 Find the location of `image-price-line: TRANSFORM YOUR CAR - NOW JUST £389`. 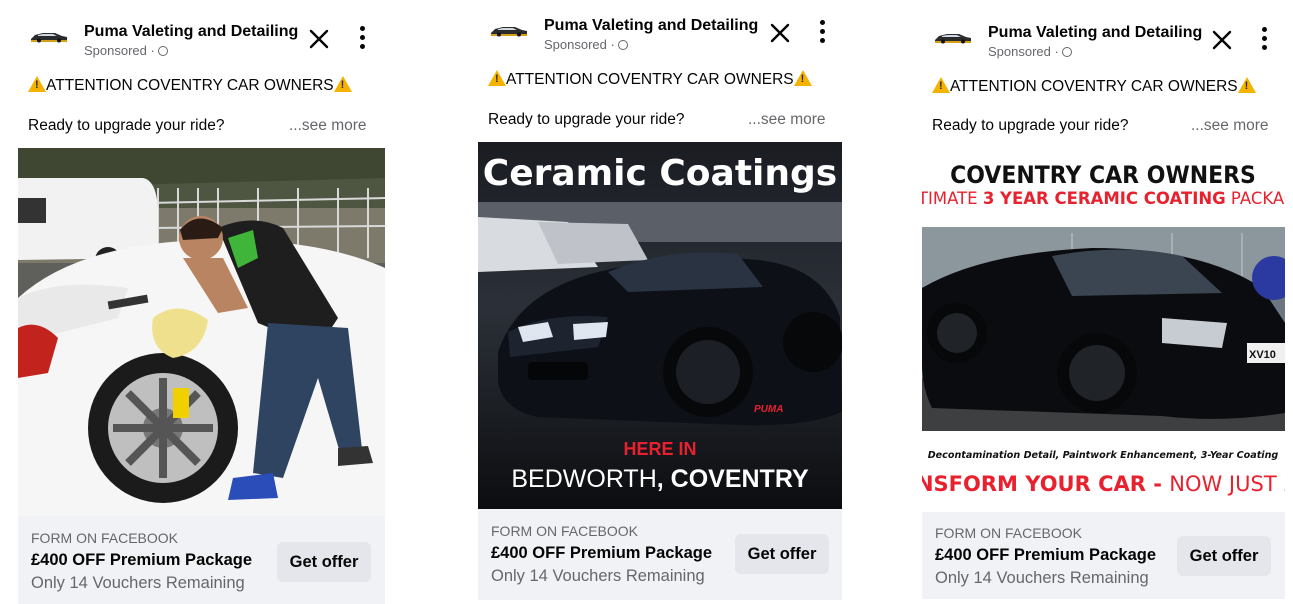

image-price-line: TRANSFORM YOUR CAR - NOW JUST £389 is located at coordinates (1103, 484).